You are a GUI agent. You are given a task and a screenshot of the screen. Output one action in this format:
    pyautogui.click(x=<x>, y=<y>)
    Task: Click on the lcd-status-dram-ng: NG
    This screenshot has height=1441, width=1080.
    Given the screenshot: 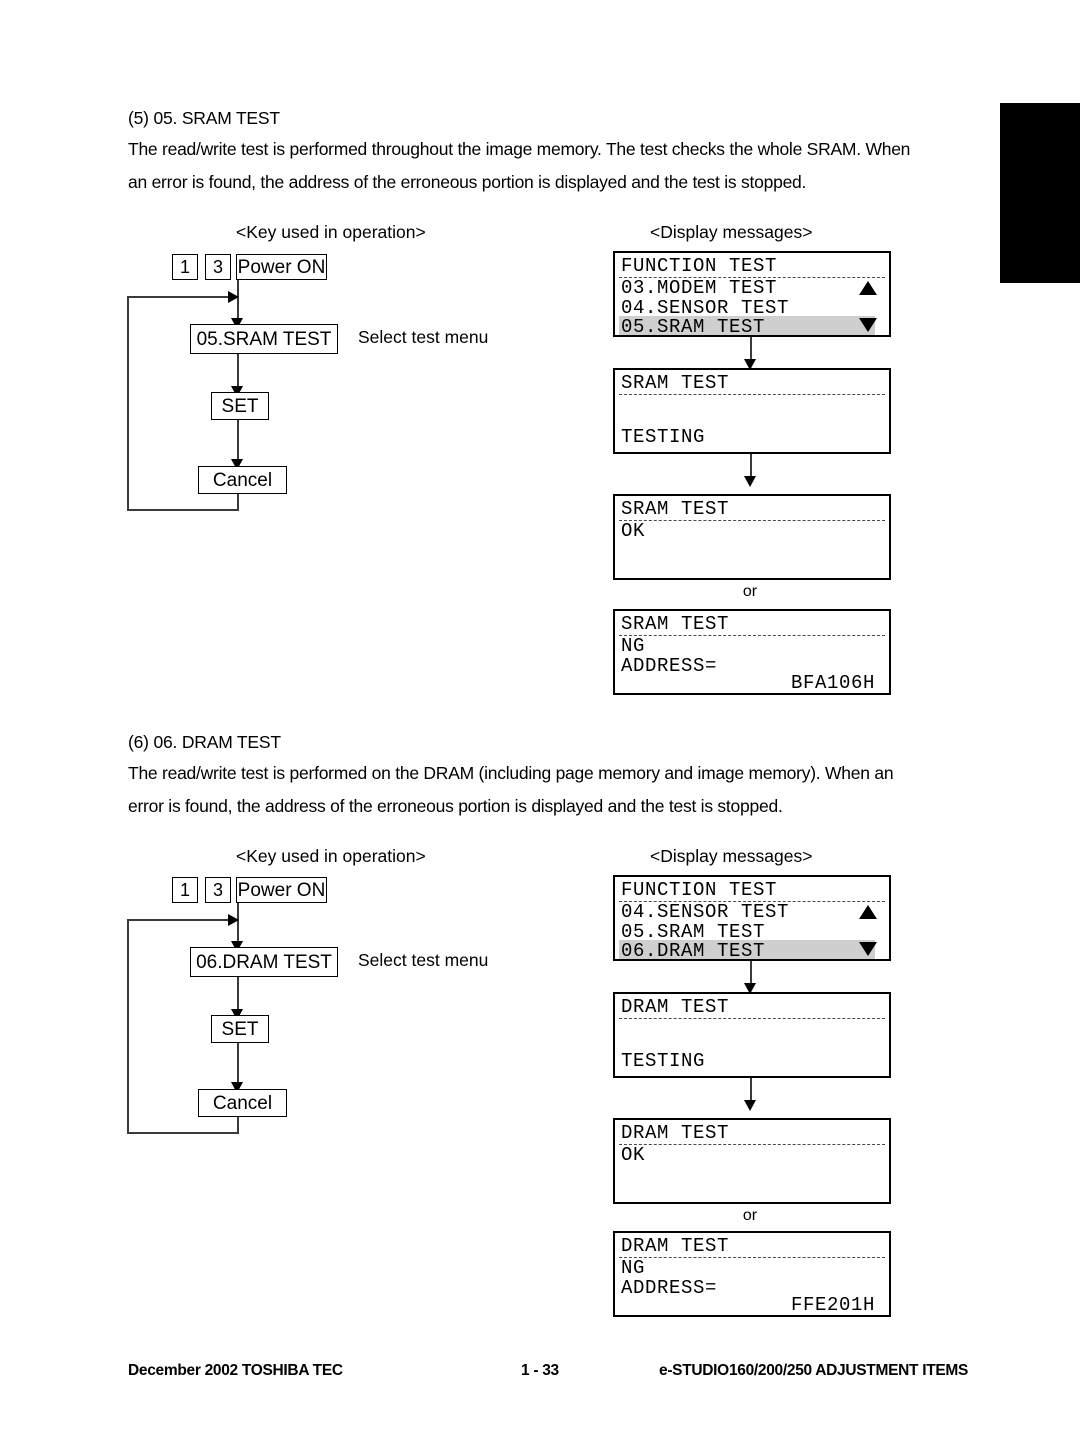 What is the action you would take?
    pyautogui.click(x=633, y=1268)
    